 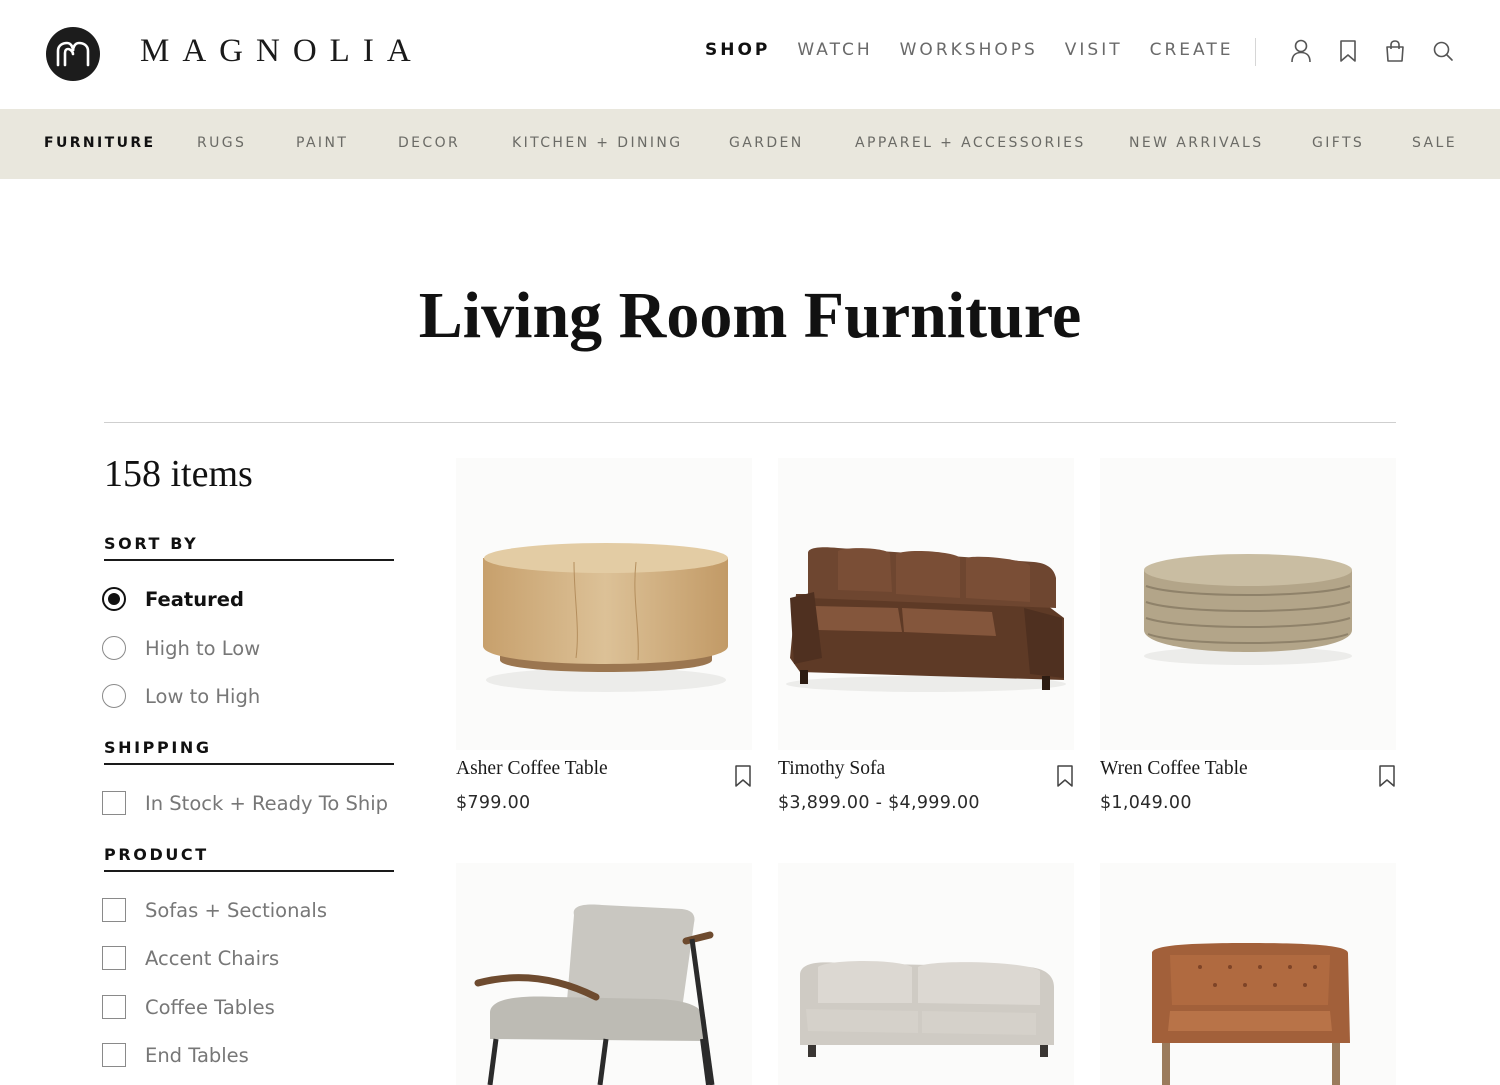 I want to click on magnolia-logo-icon, so click(x=73, y=54).